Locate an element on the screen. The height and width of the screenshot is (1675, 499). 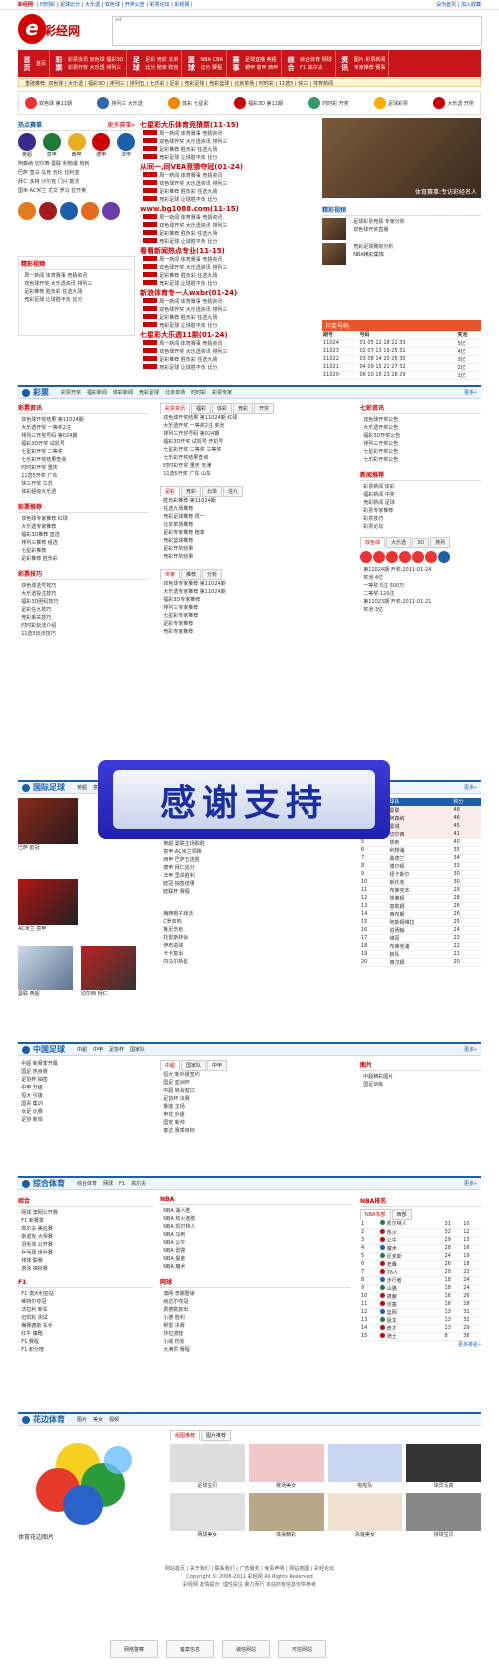
lottery-right-item: 大乐透开奖公告 is located at coordinates (420, 428).